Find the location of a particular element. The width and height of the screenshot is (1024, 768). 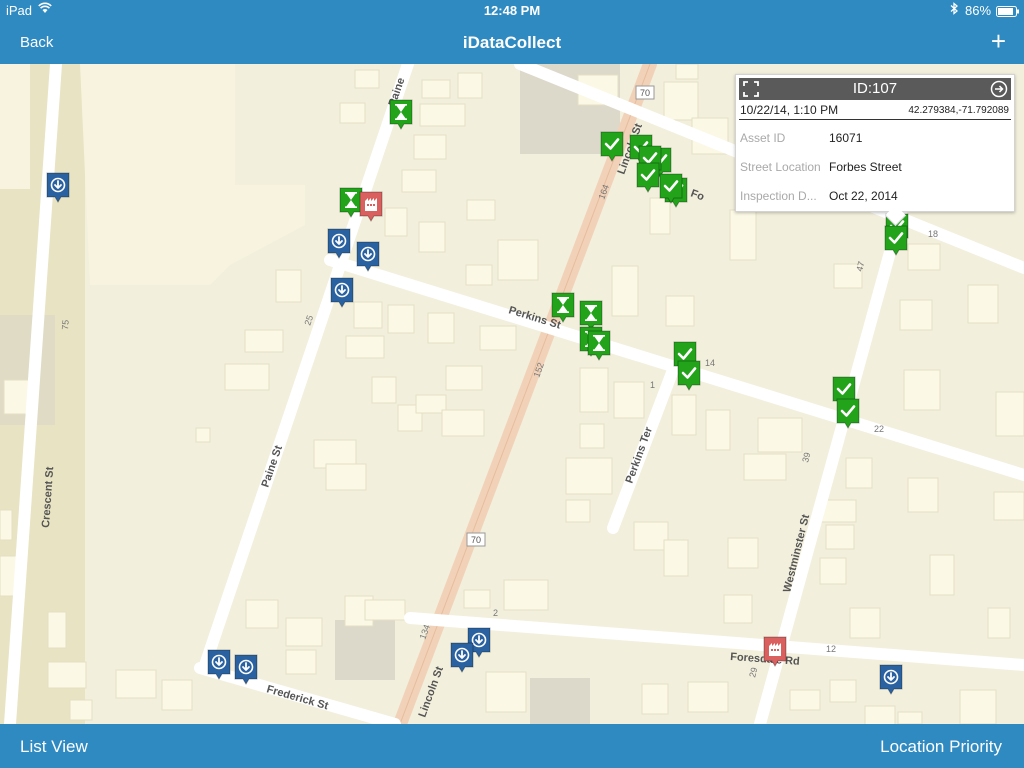

field-value: Oct 22, 2014 is located at coordinates (863, 196).